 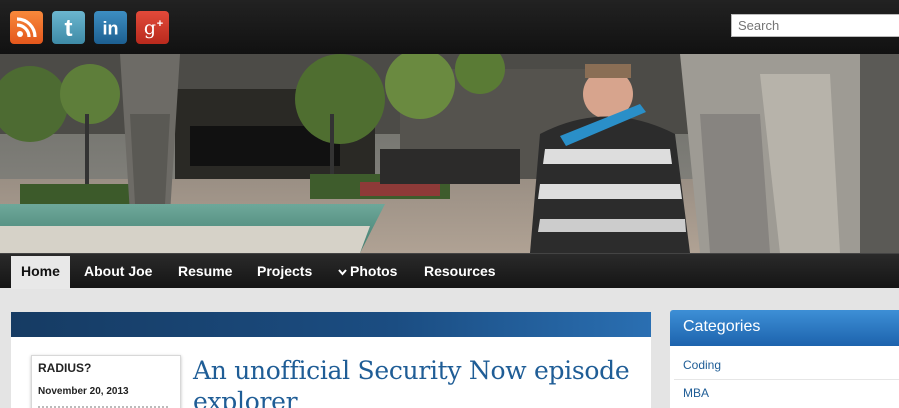 What do you see at coordinates (284, 271) in the screenshot?
I see `nav-projects: Projects` at bounding box center [284, 271].